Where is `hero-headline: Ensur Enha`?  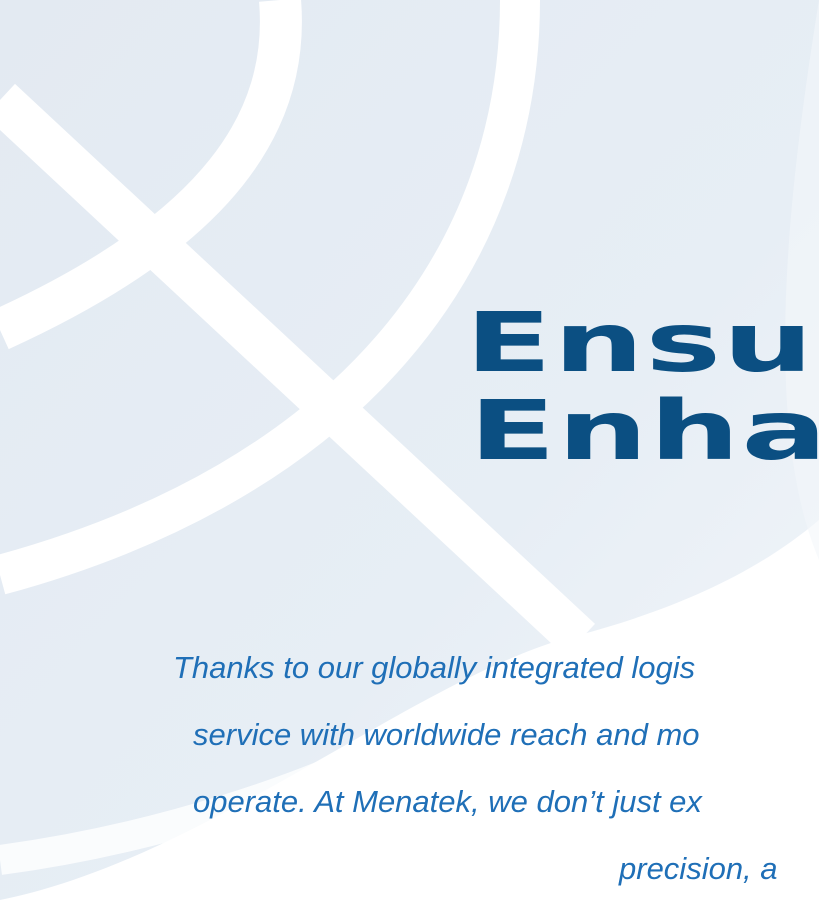
hero-headline: Ensur Enha is located at coordinates (642, 388).